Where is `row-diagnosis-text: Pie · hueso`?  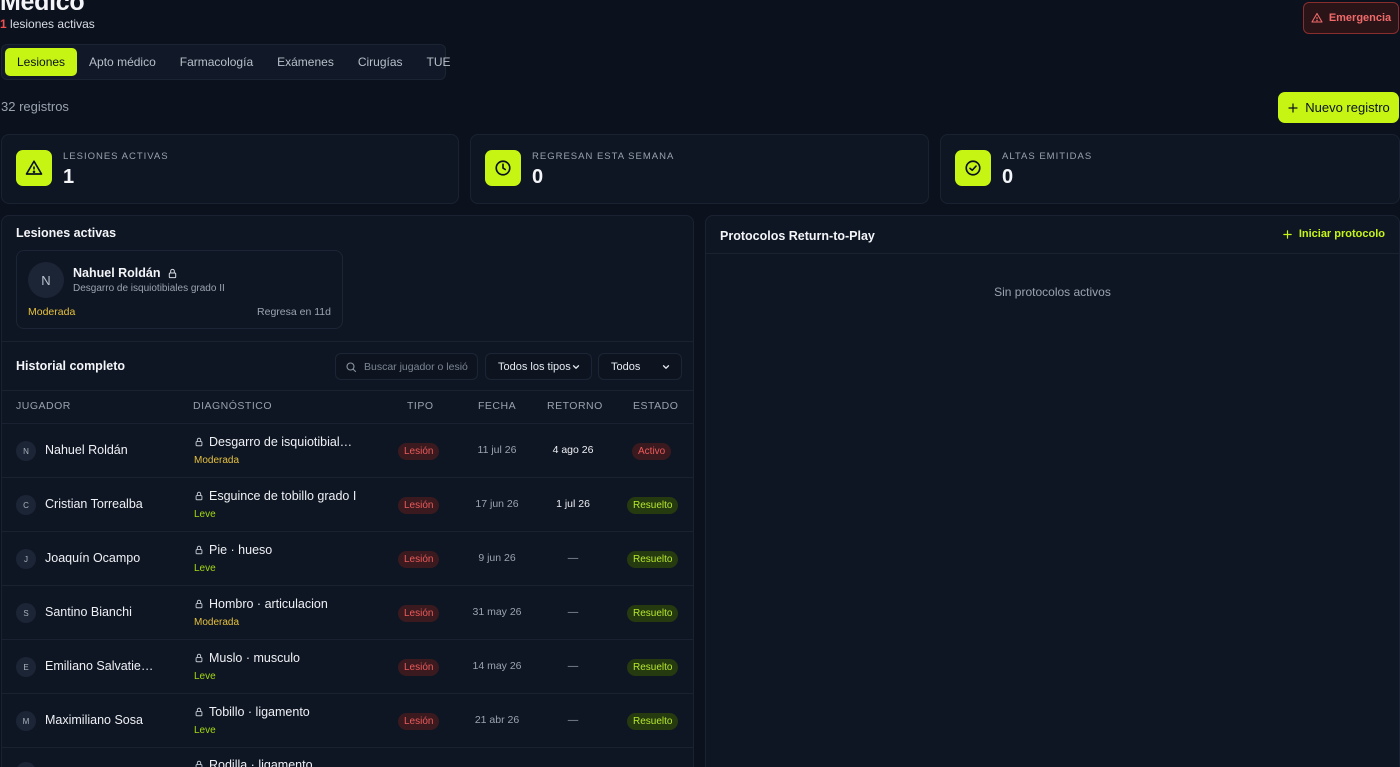
row-diagnosis-text: Pie · hueso is located at coordinates (241, 550).